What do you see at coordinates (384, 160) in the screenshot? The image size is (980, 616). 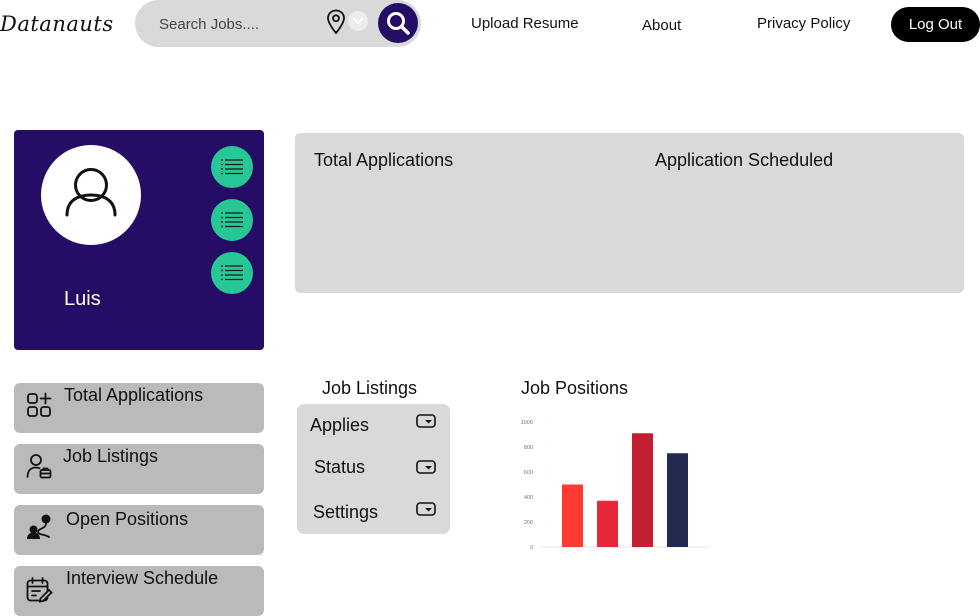 I see `stat-total-applications: Total Applications` at bounding box center [384, 160].